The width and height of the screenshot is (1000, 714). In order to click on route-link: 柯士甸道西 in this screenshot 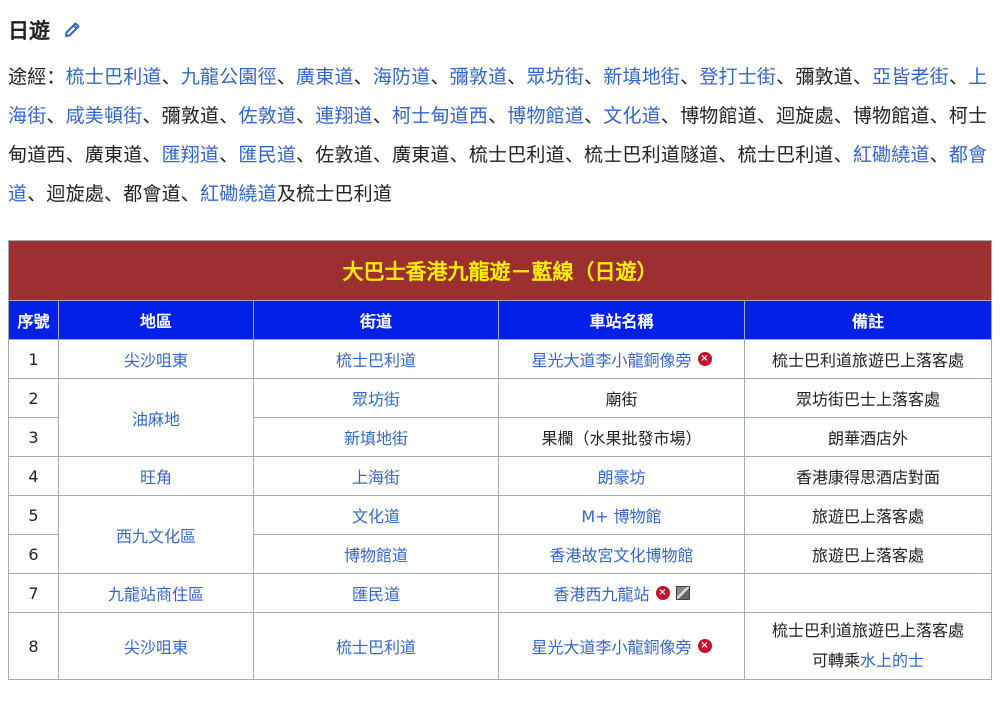, I will do `click(440, 116)`.